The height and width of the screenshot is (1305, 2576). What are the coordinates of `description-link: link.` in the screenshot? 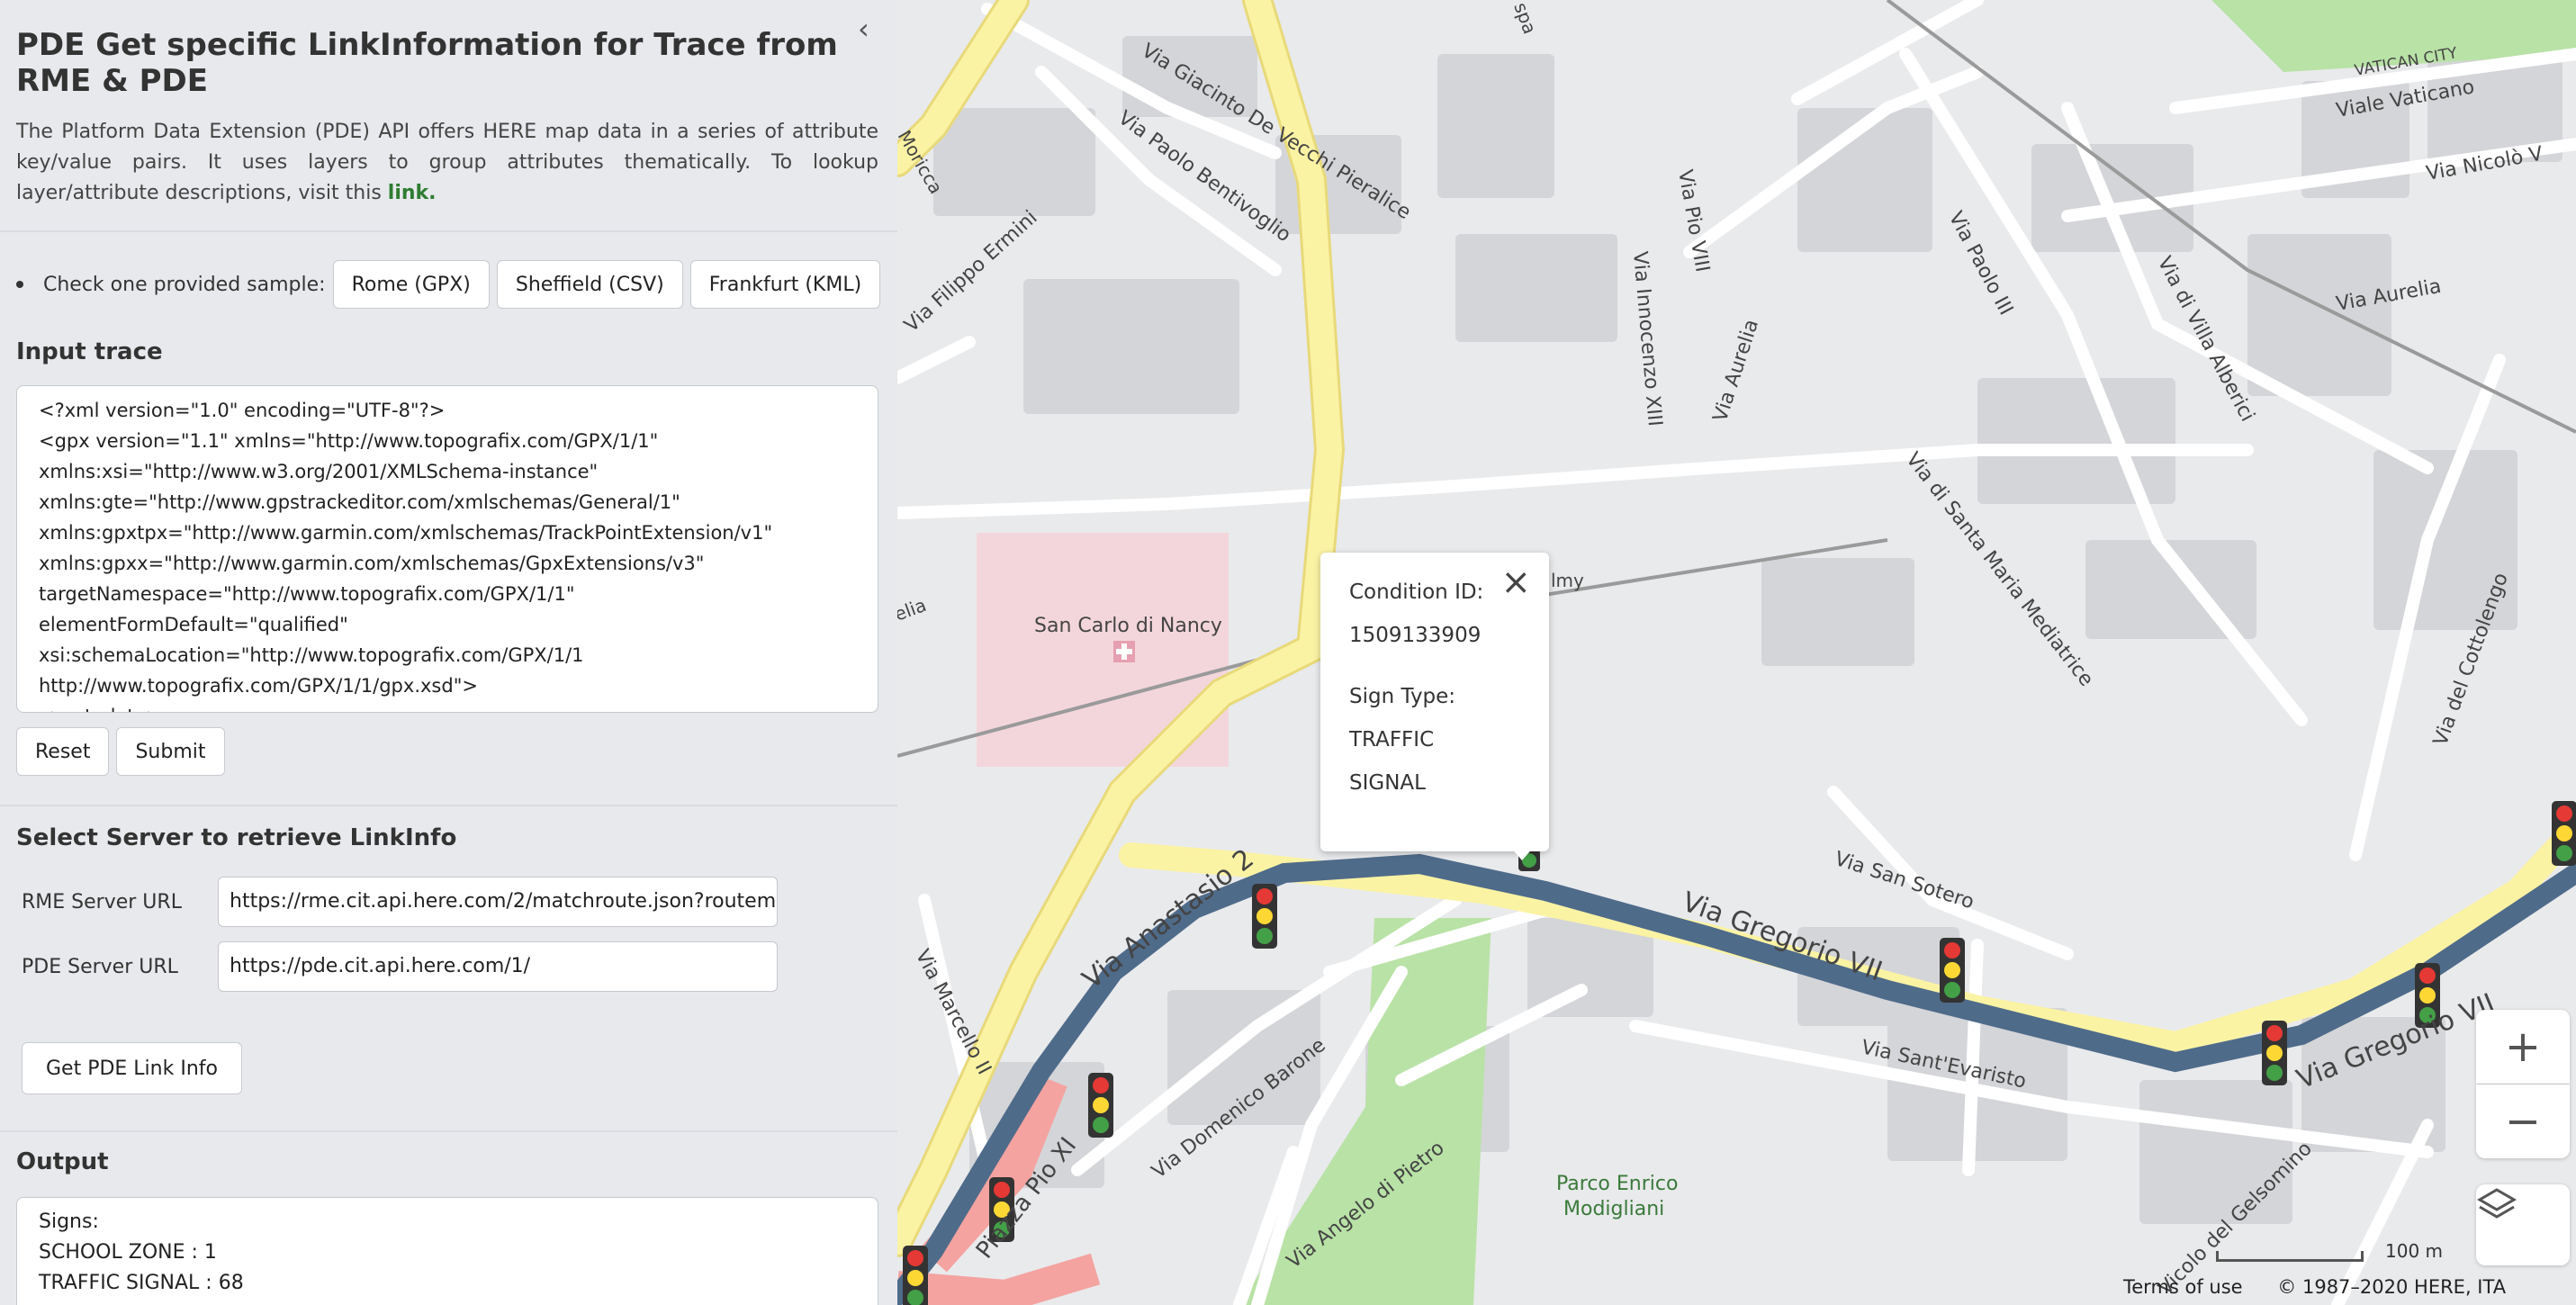 It's located at (412, 193).